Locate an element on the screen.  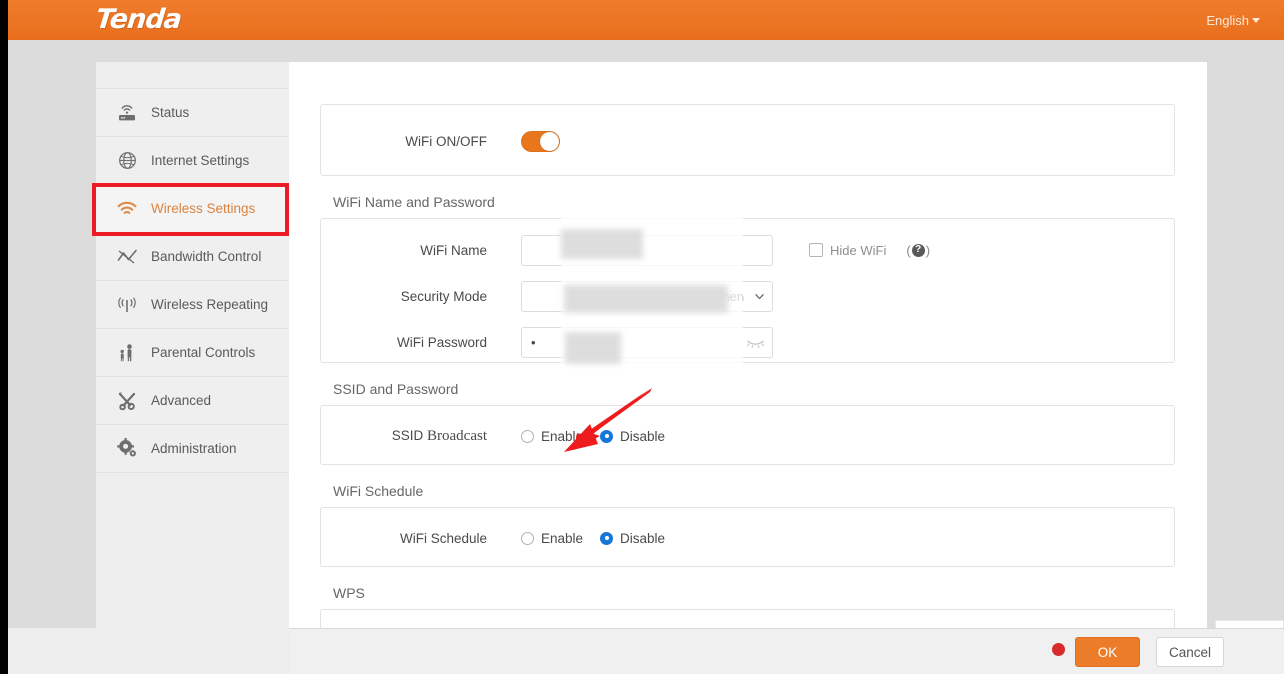
ok-button: OK is located at coordinates (1107, 652).